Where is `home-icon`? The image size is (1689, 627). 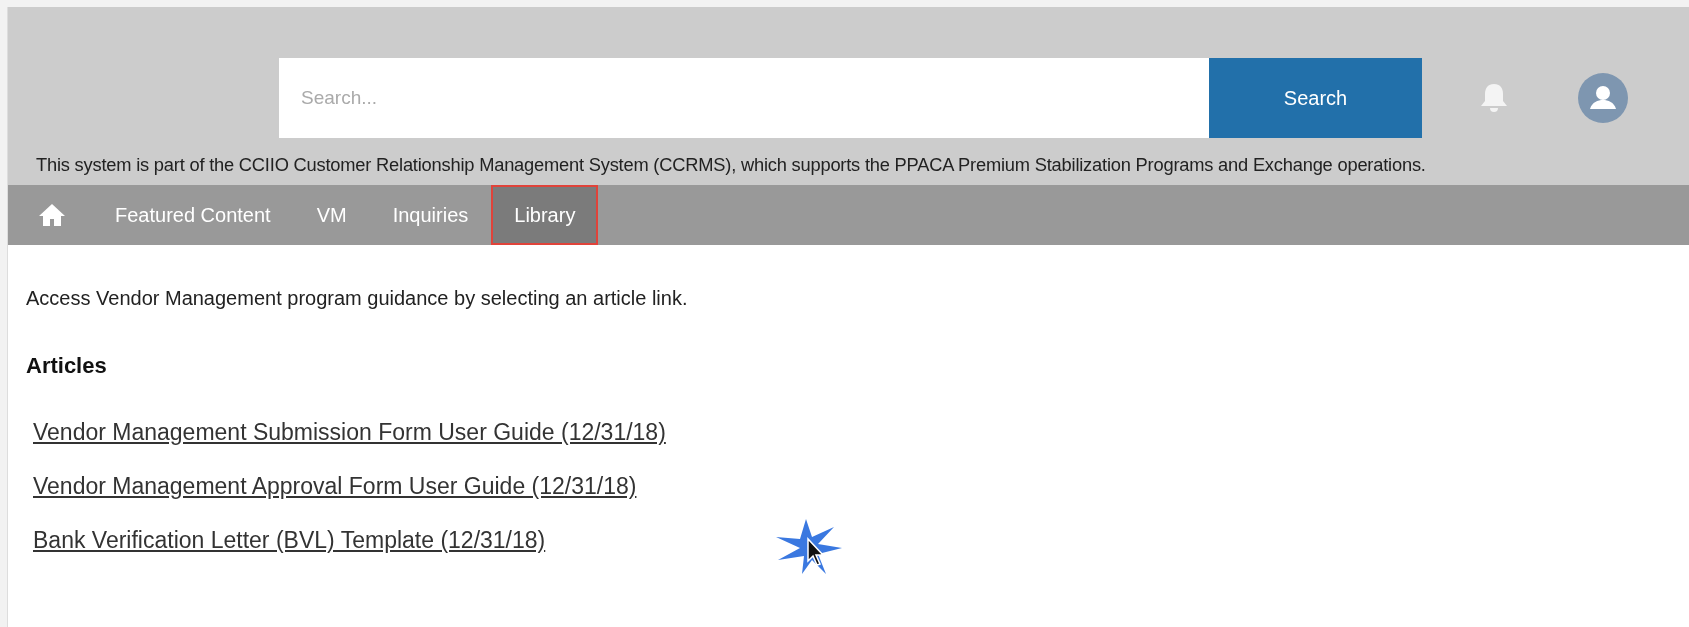 home-icon is located at coordinates (52, 215).